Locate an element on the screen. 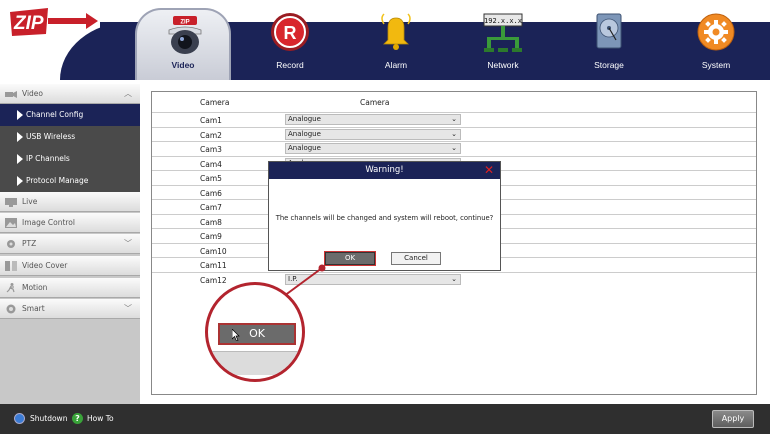 This screenshot has height=434, width=770. magnified-ok-button: OK is located at coordinates (257, 334).